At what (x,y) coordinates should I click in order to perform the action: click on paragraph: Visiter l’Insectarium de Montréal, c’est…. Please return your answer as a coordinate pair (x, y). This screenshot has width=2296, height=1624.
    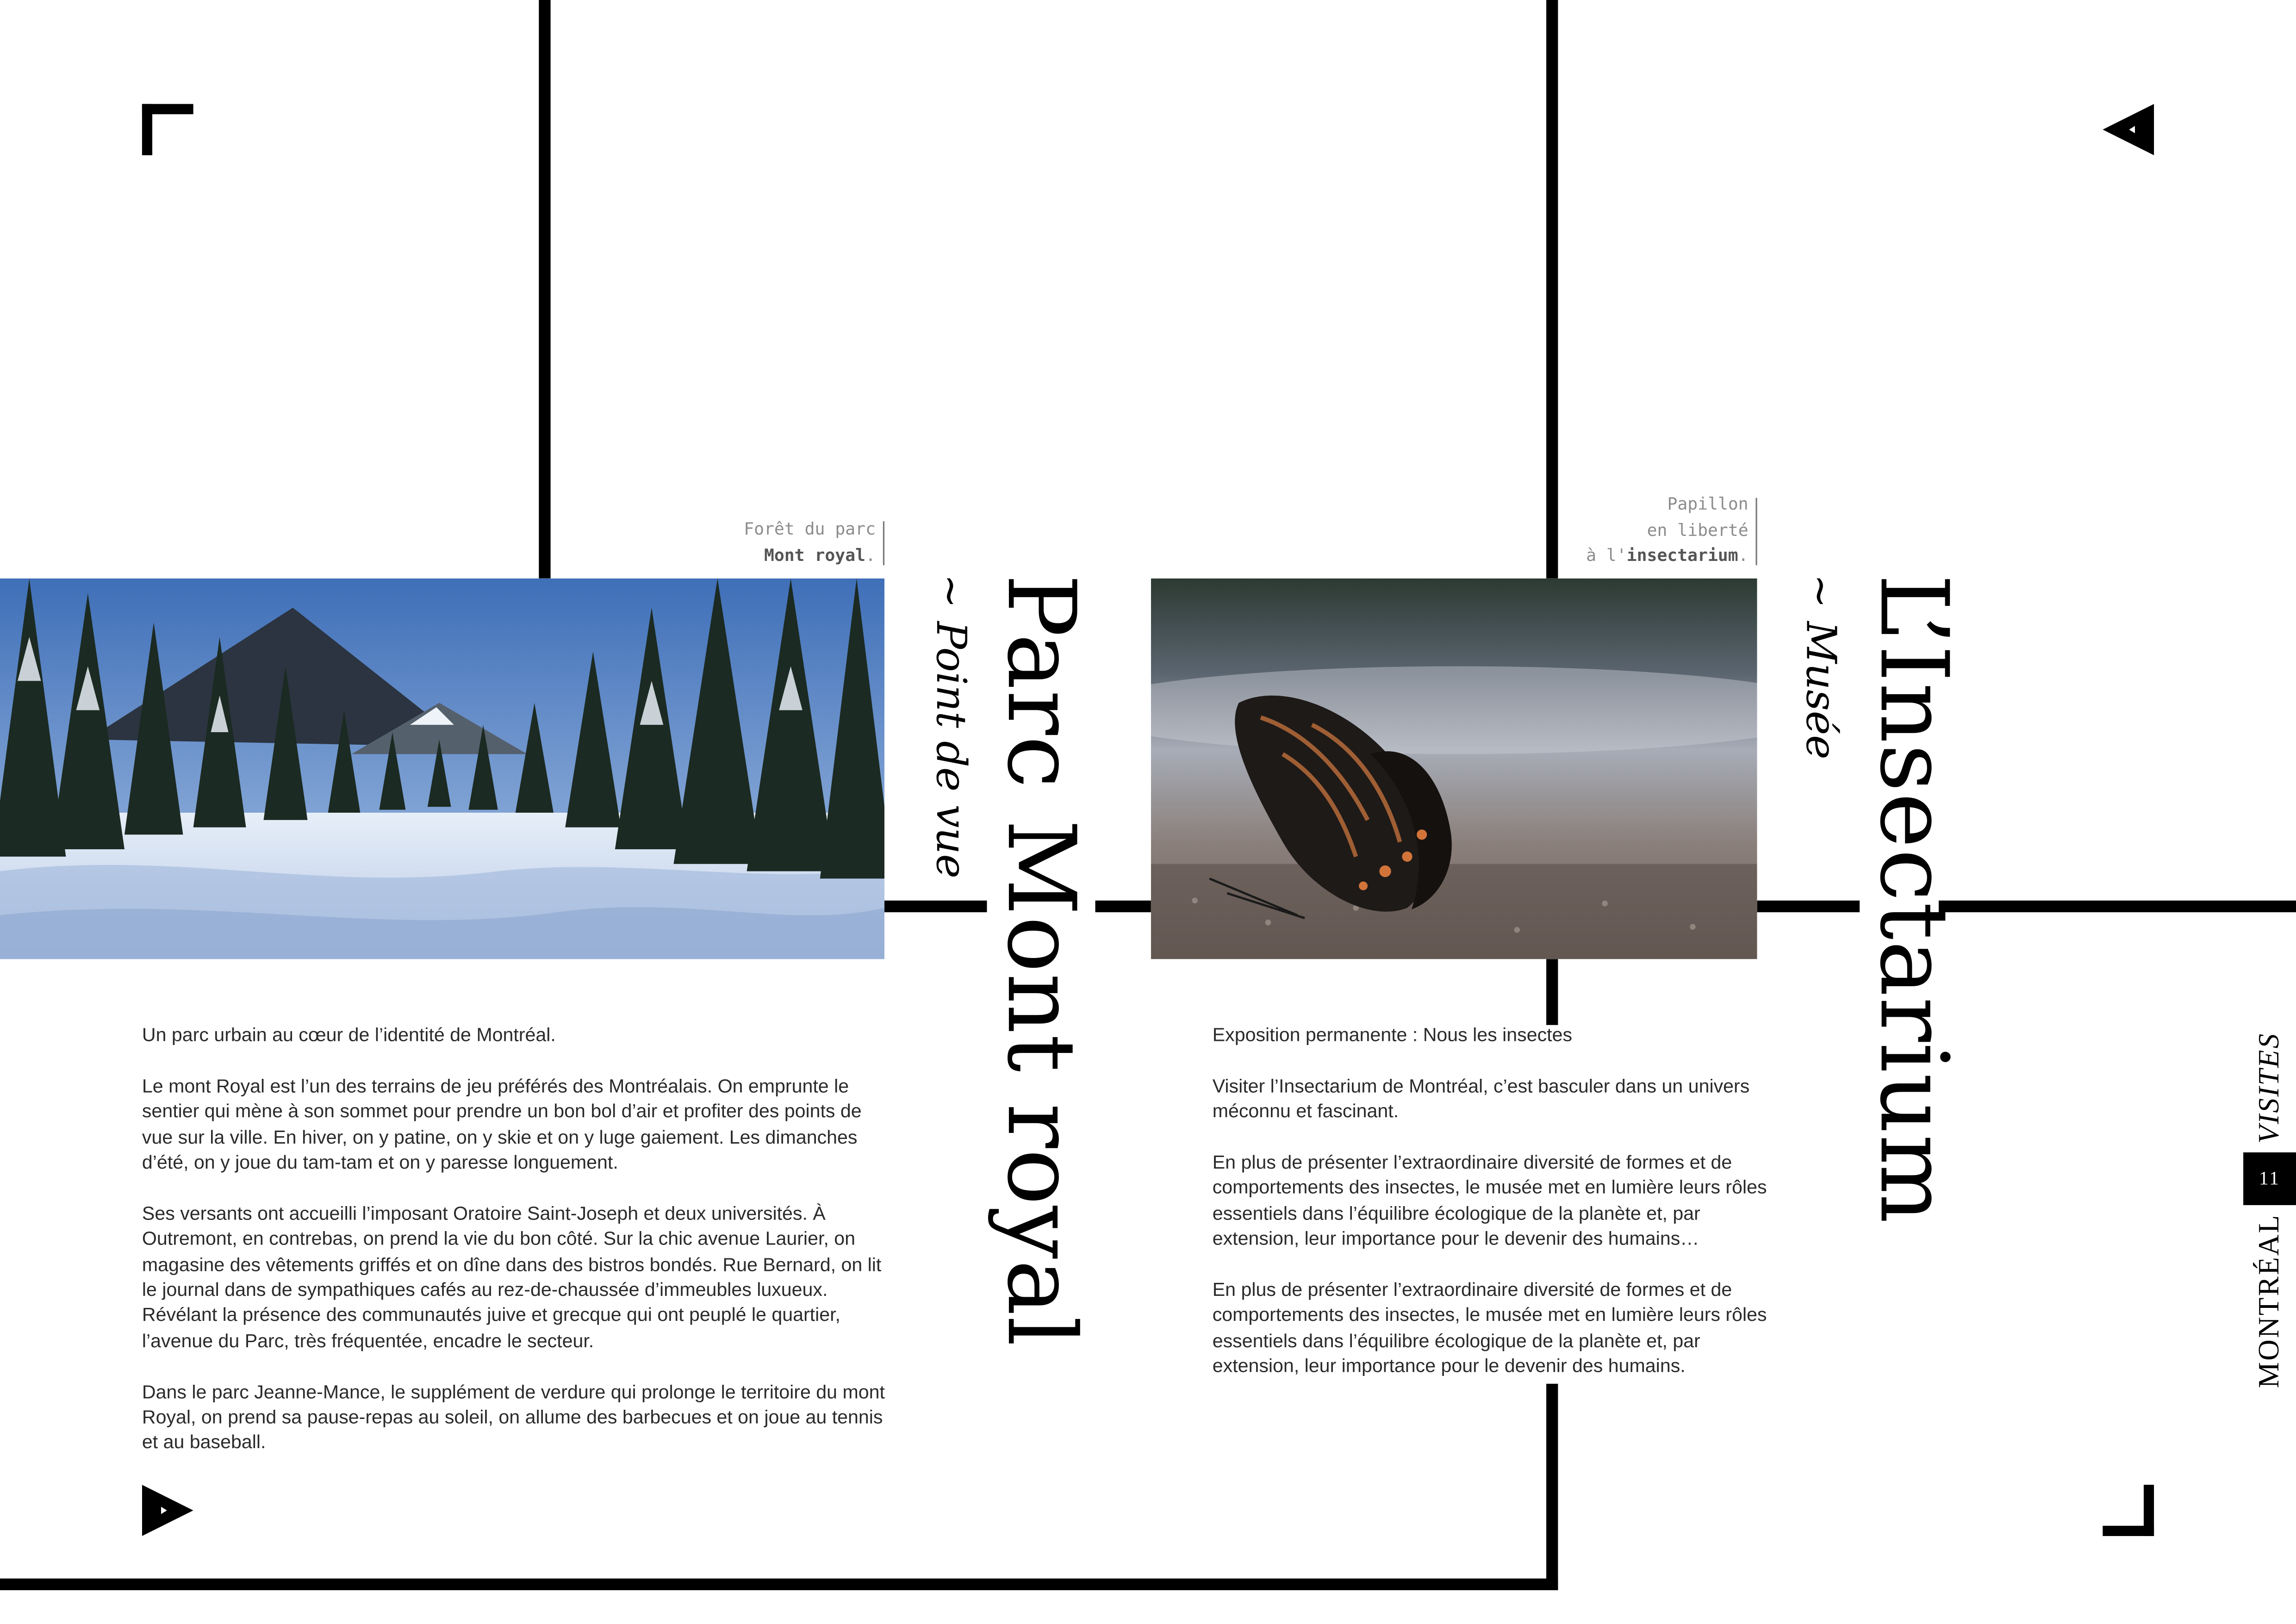
    Looking at the image, I should click on (1481, 1098).